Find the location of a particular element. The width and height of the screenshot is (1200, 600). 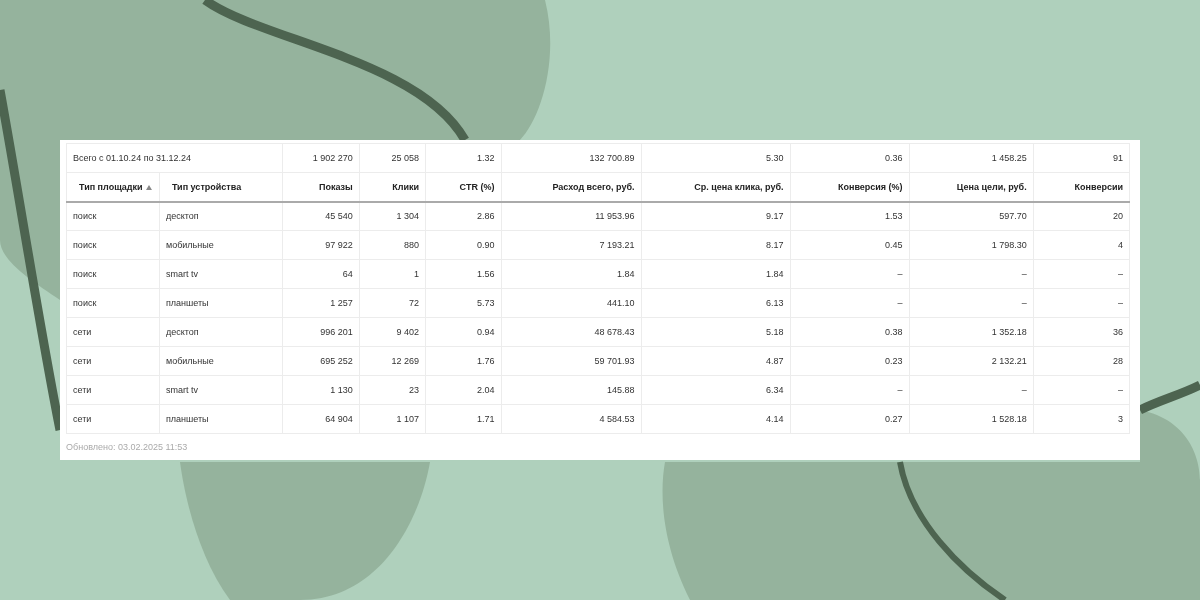

column-header: Тип площадки is located at coordinates (113, 187).